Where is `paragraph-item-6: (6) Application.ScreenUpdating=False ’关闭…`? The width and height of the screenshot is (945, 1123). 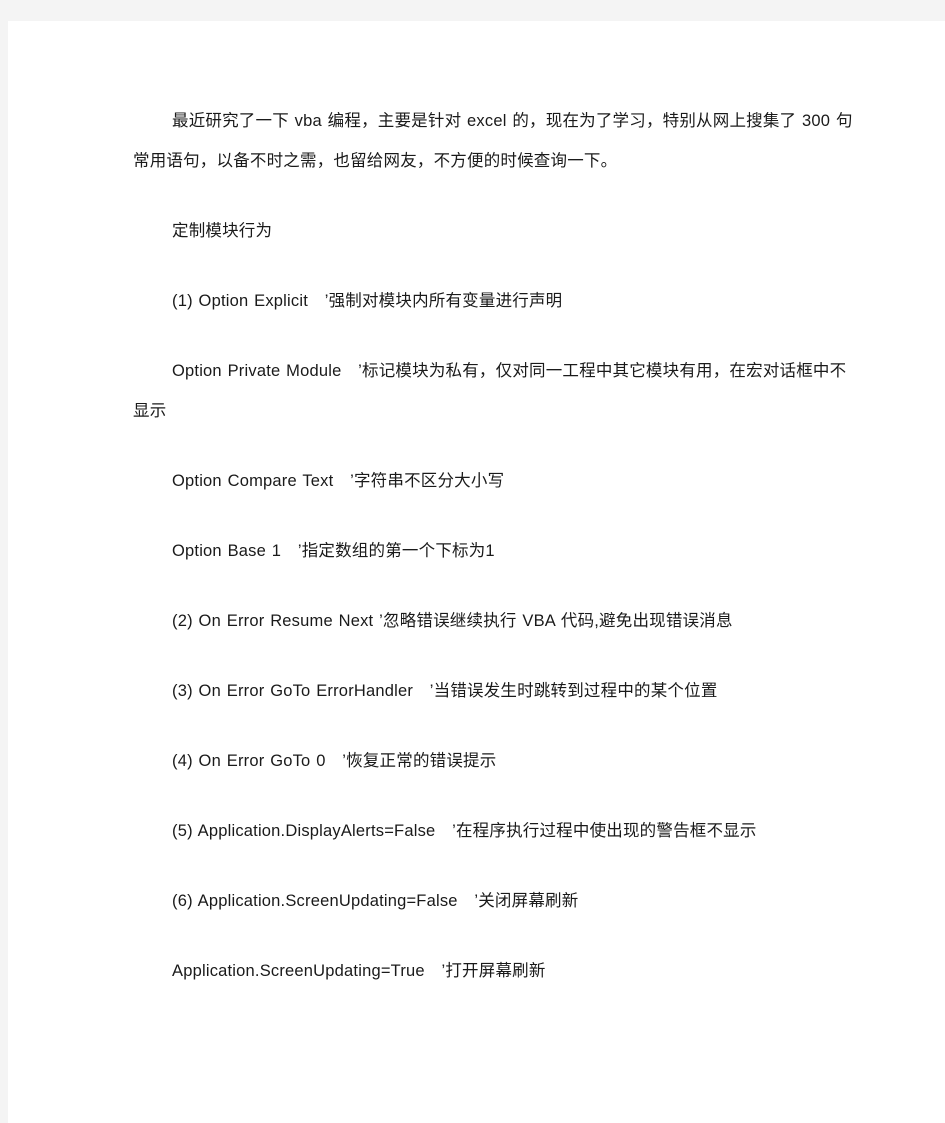
paragraph-item-6: (6) Application.ScreenUpdating=False ’关闭… is located at coordinates (375, 901).